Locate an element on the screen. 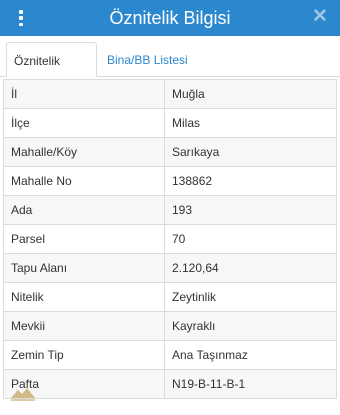 The width and height of the screenshot is (340, 415). title-bar: Öznitelik Bilgisi ✕ is located at coordinates (170, 18).